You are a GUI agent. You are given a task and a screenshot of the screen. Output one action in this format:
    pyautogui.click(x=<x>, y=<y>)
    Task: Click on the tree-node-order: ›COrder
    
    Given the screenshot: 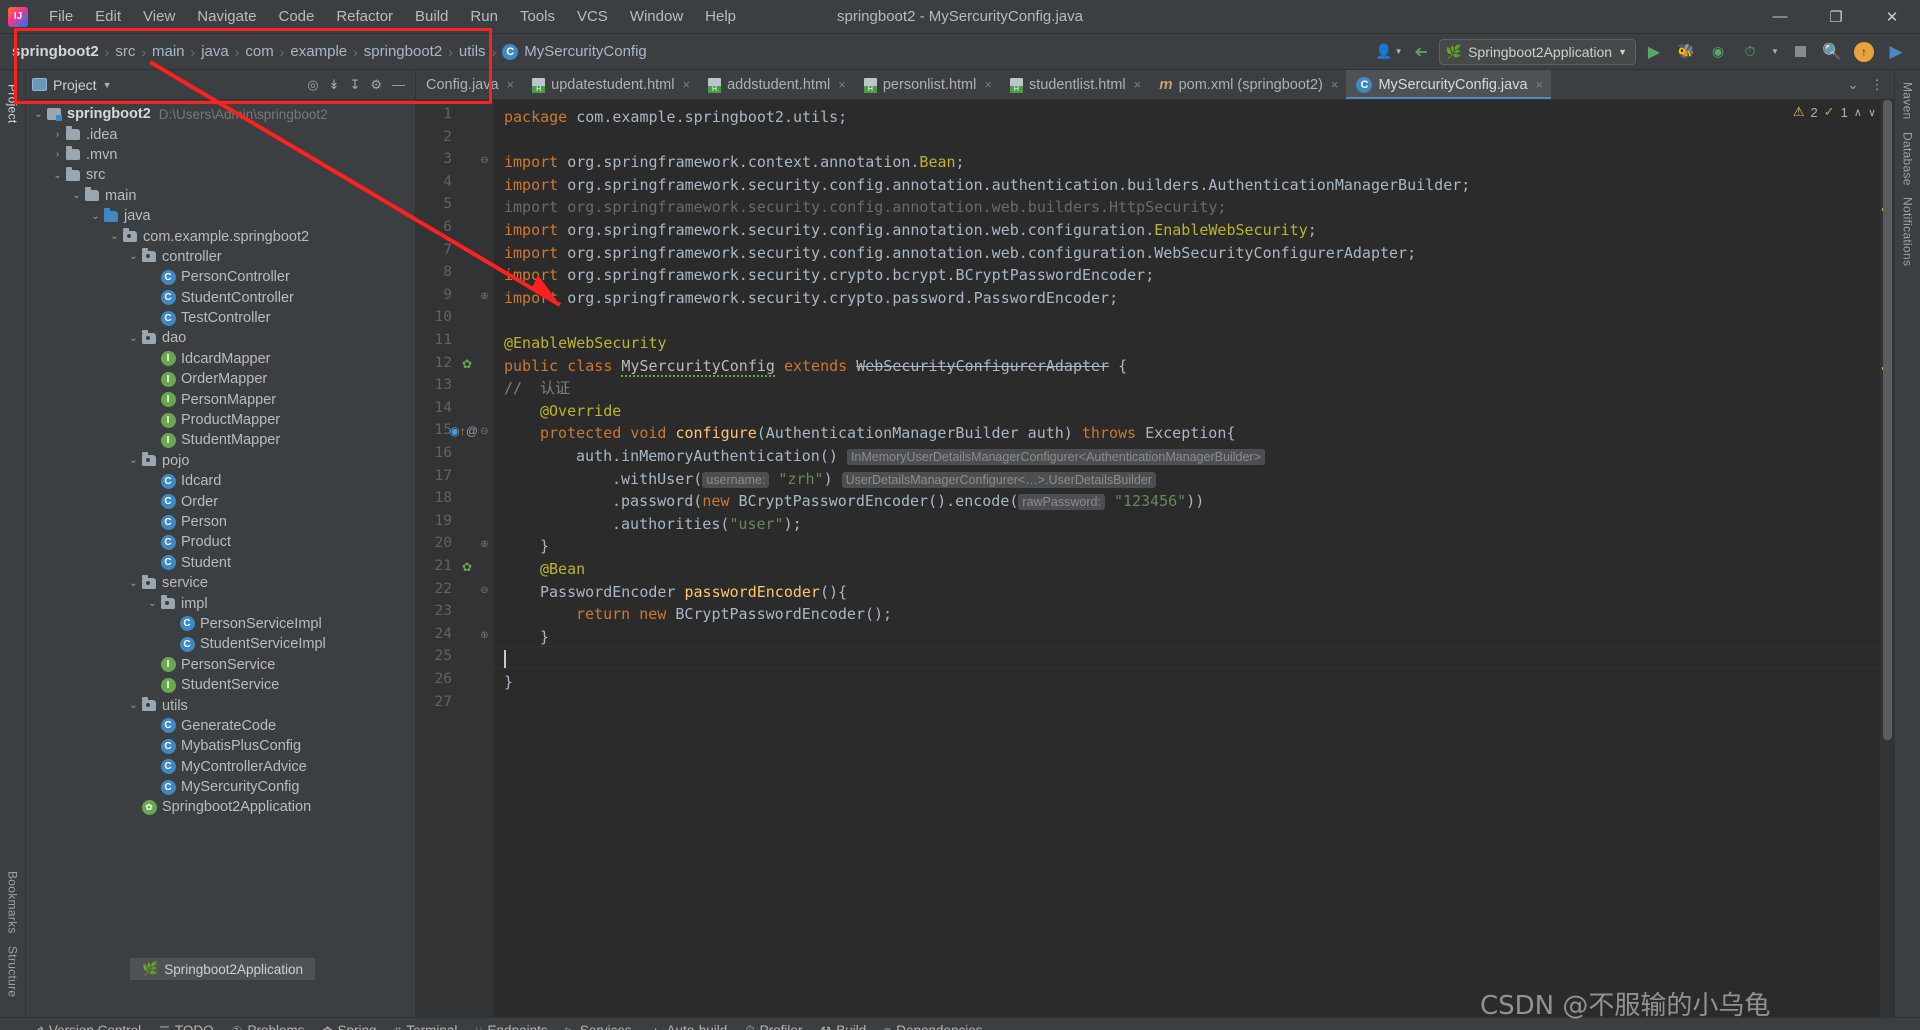 What is the action you would take?
    pyautogui.click(x=220, y=501)
    